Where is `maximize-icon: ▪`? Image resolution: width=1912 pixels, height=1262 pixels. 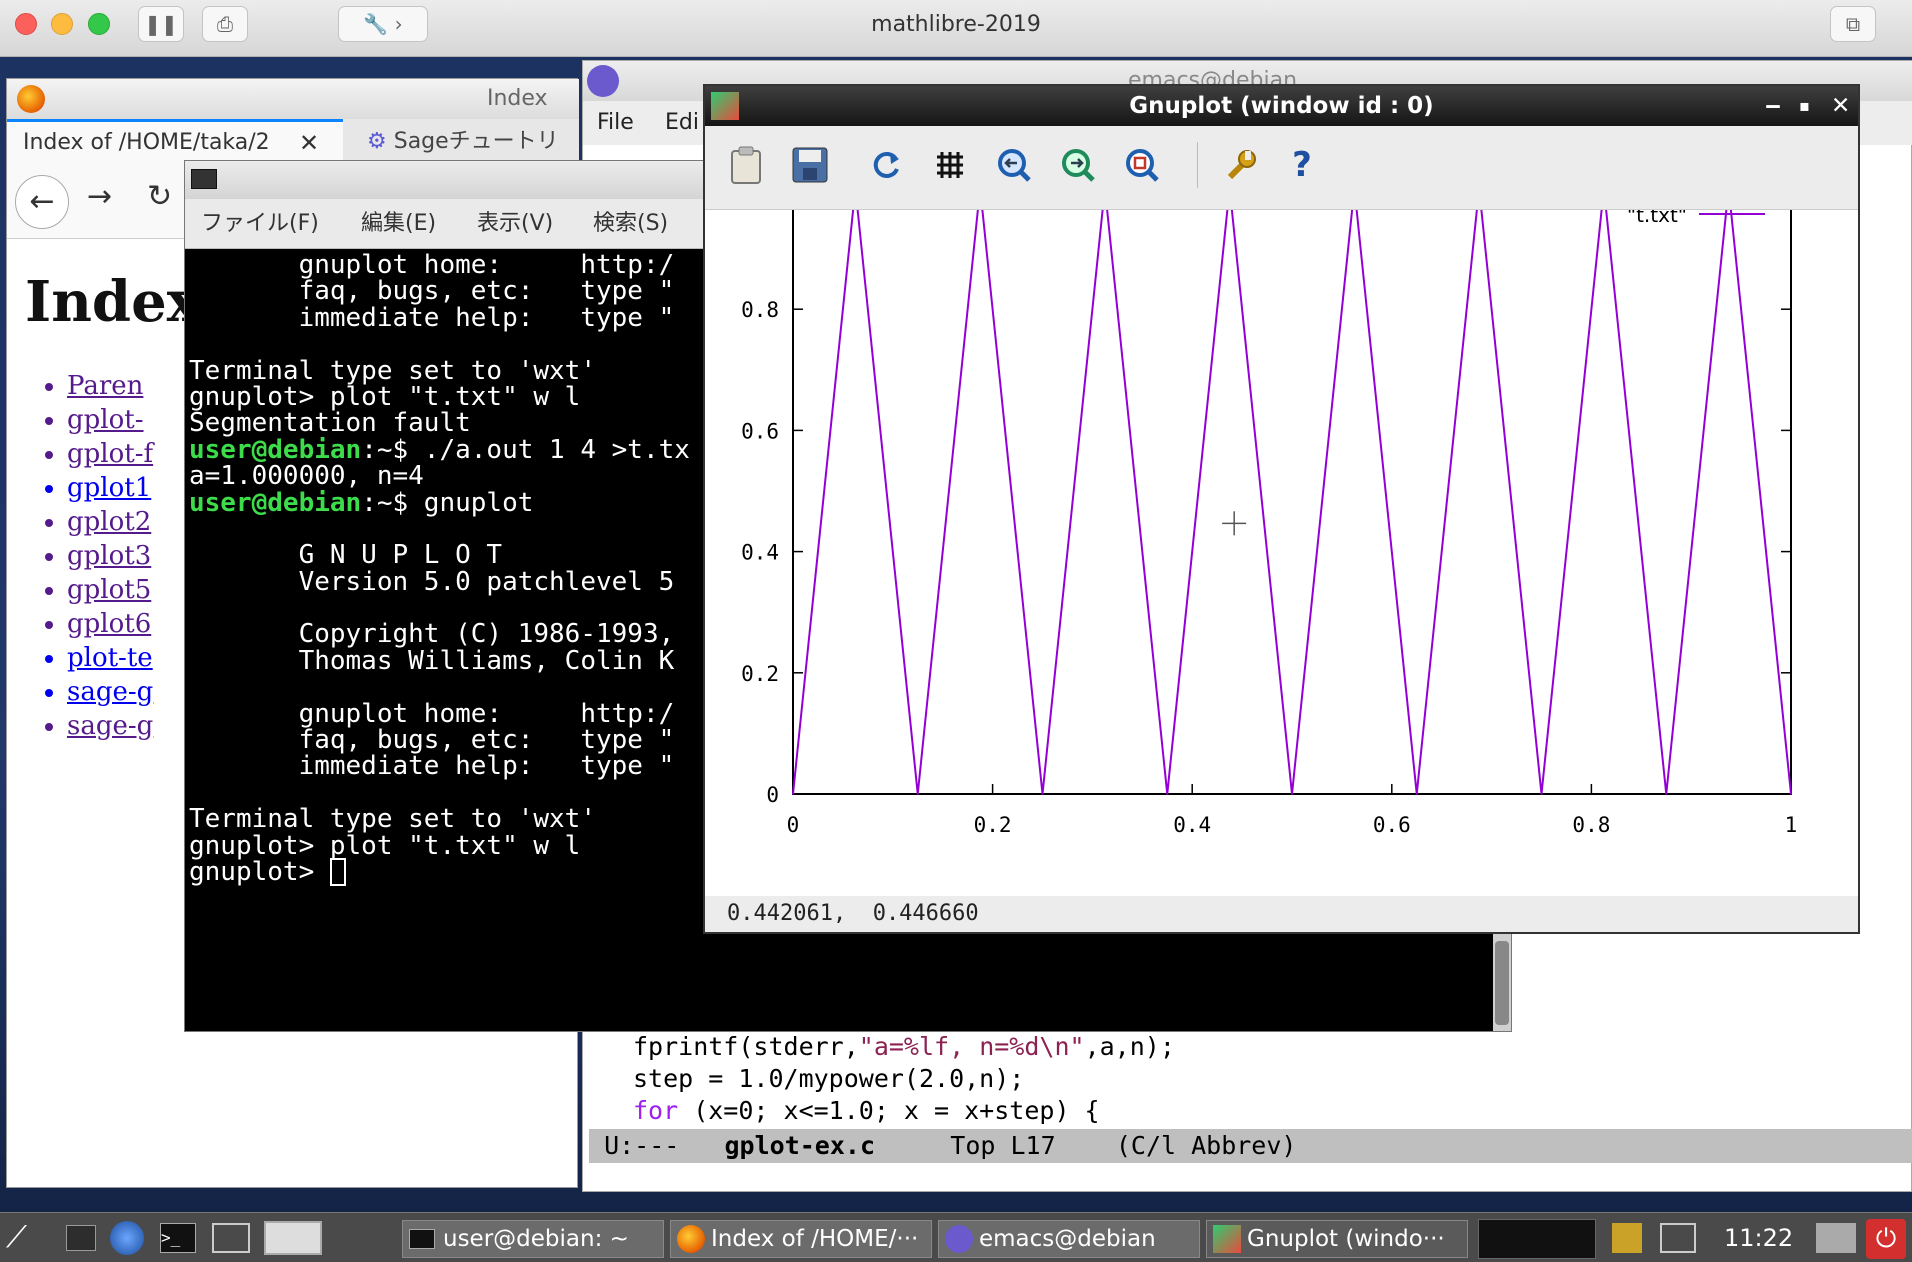 maximize-icon: ▪ is located at coordinates (1804, 106).